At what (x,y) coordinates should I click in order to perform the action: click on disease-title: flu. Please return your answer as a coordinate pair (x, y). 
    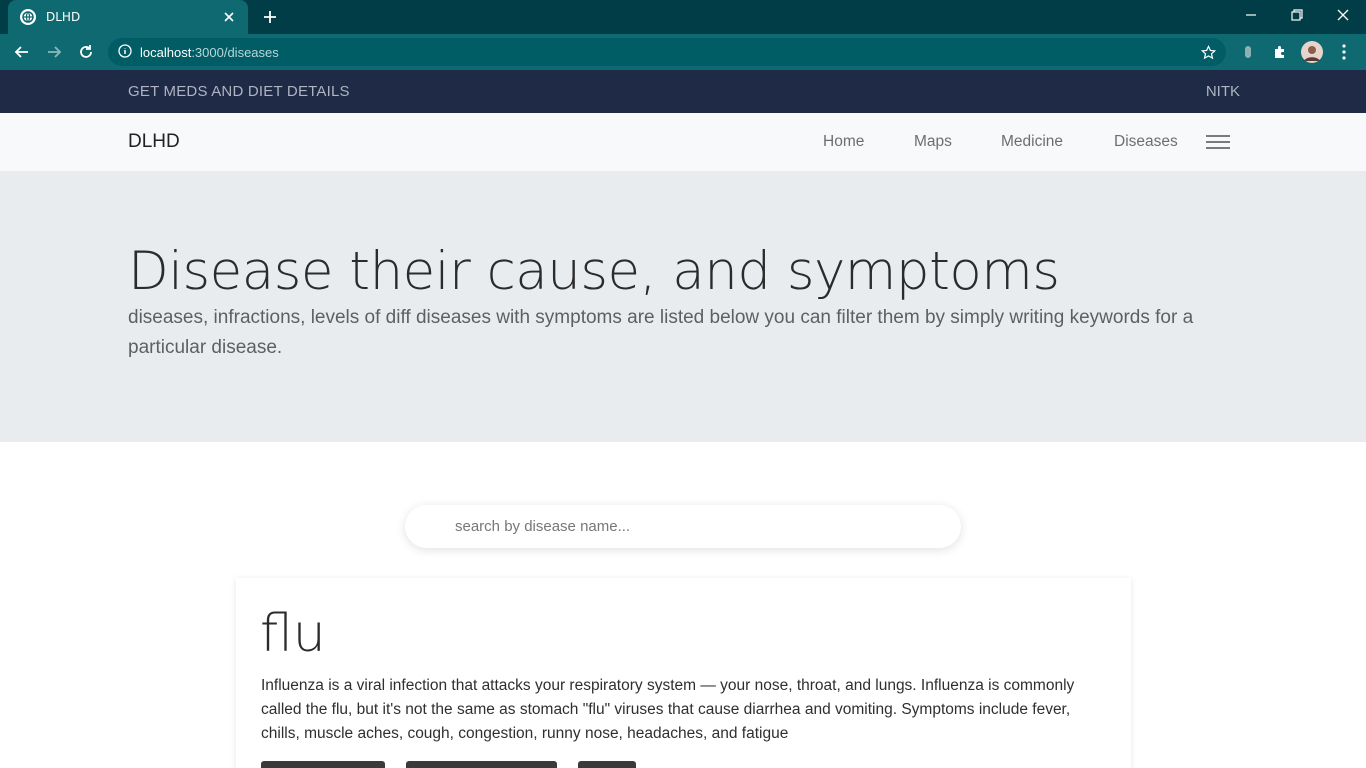
    Looking at the image, I should click on (293, 634).